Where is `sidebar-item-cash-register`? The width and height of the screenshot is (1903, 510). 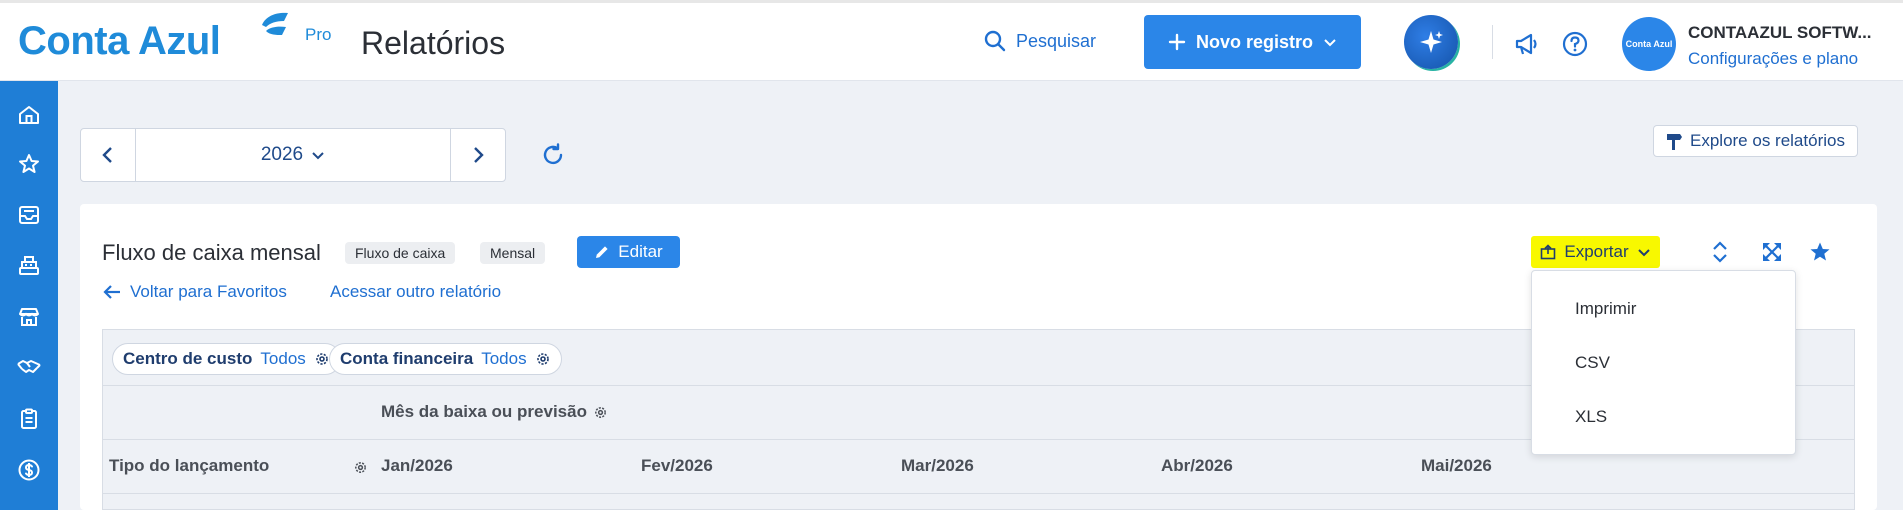
sidebar-item-cash-register is located at coordinates (29, 266).